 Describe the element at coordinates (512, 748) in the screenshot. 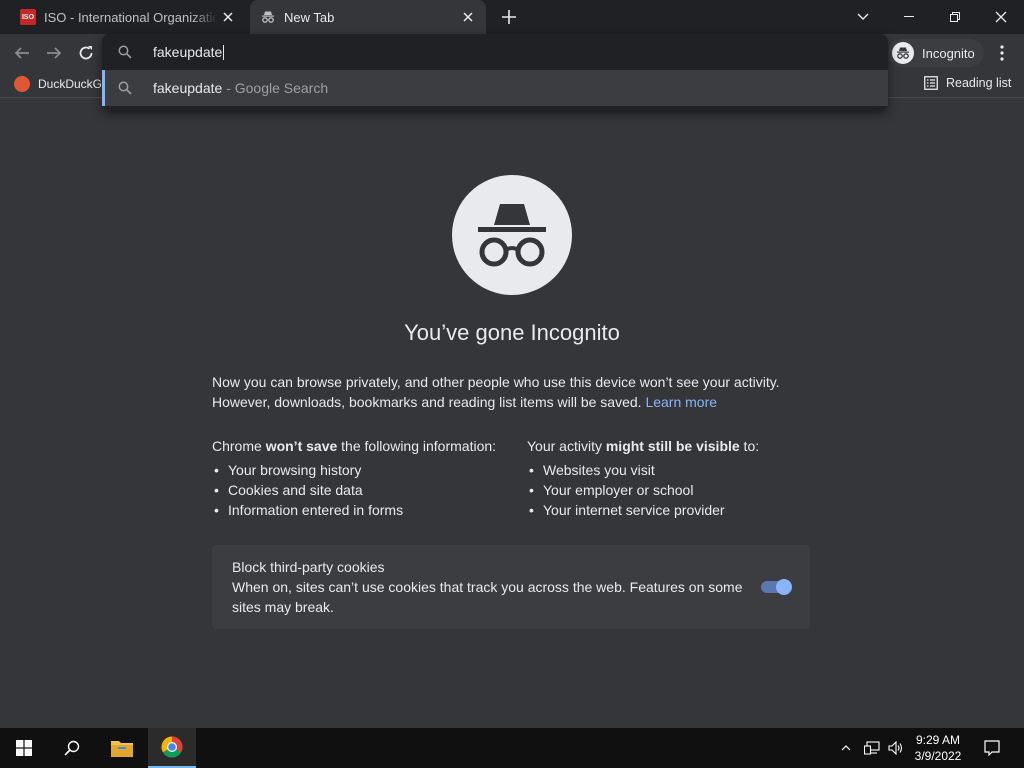

I see `windows-taskbar: 9:29 AM 3/9/2022` at that location.